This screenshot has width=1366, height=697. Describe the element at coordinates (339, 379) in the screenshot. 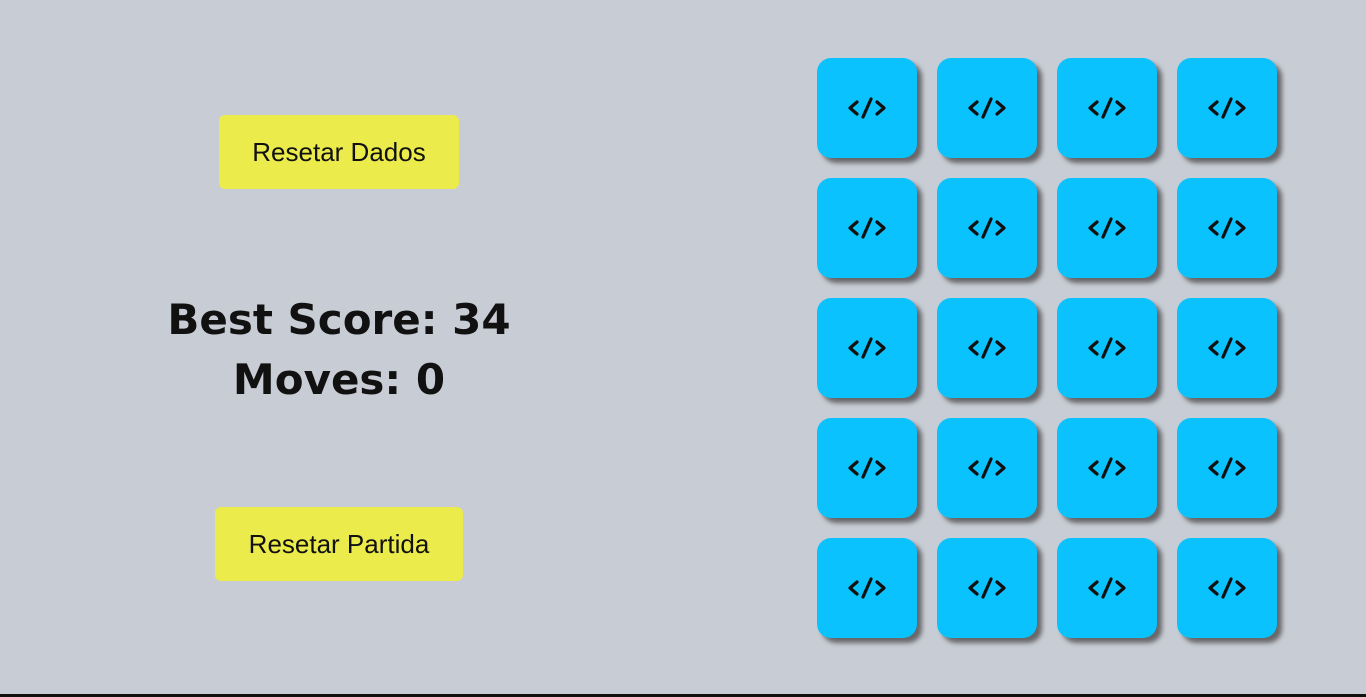

I see `moves-counter: Moves: 0` at that location.